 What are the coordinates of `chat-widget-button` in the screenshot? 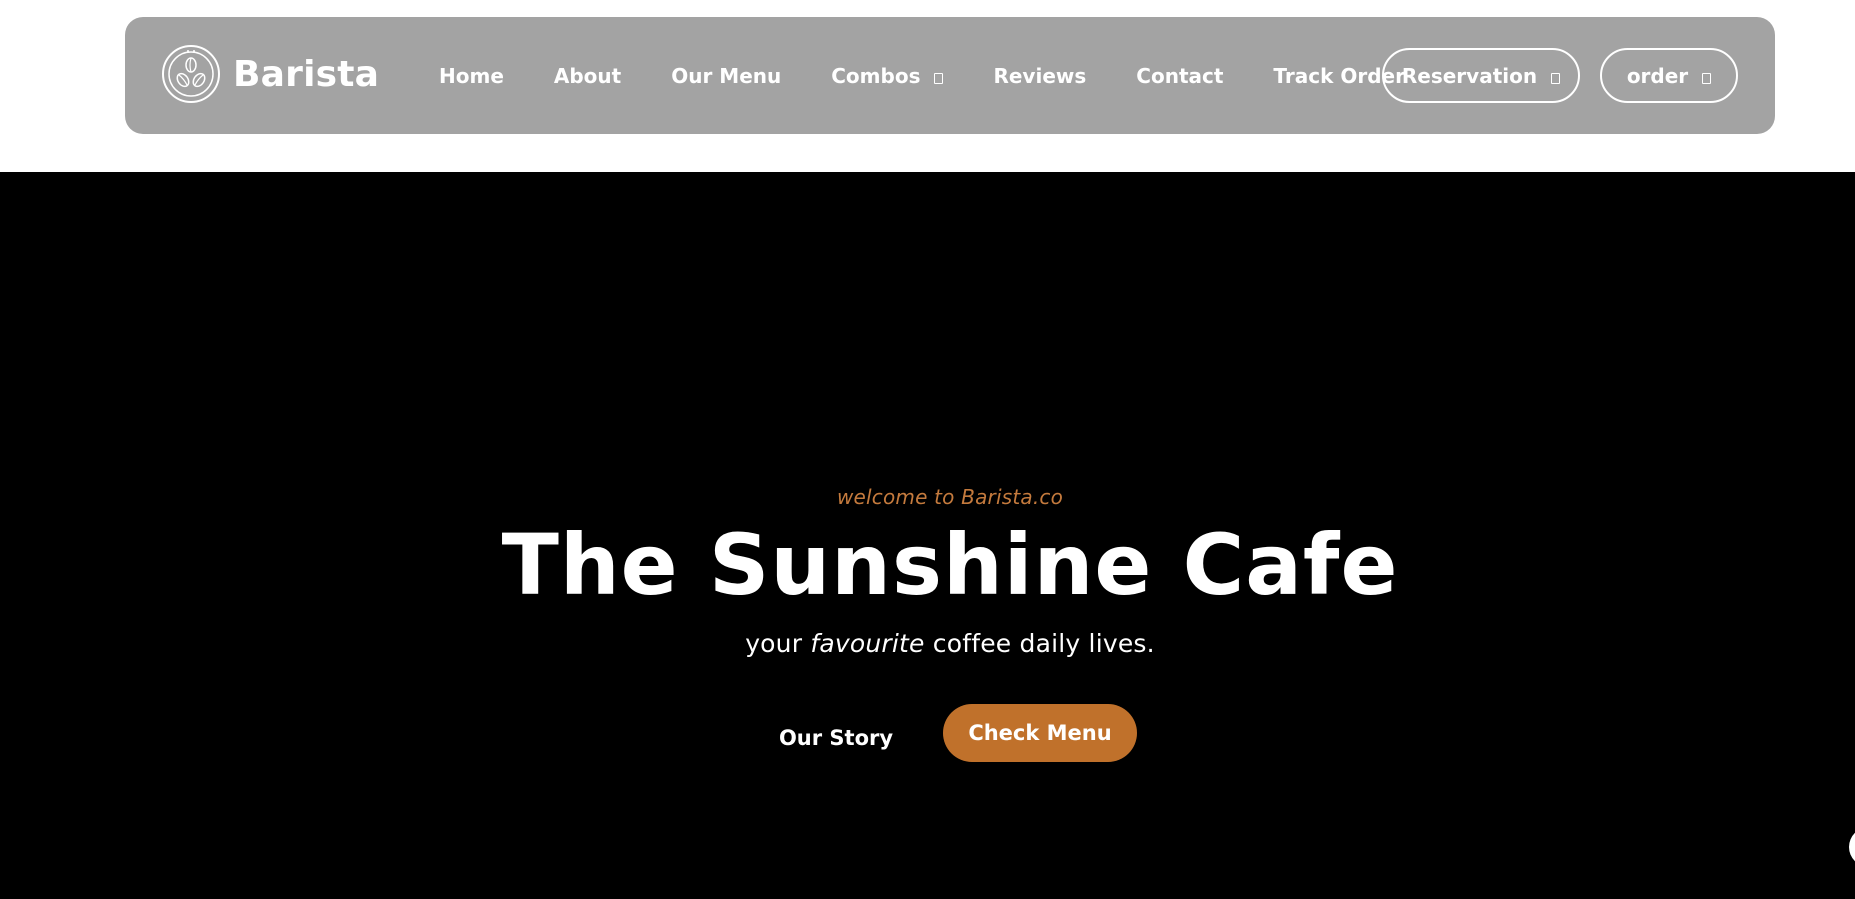 It's located at (1852, 847).